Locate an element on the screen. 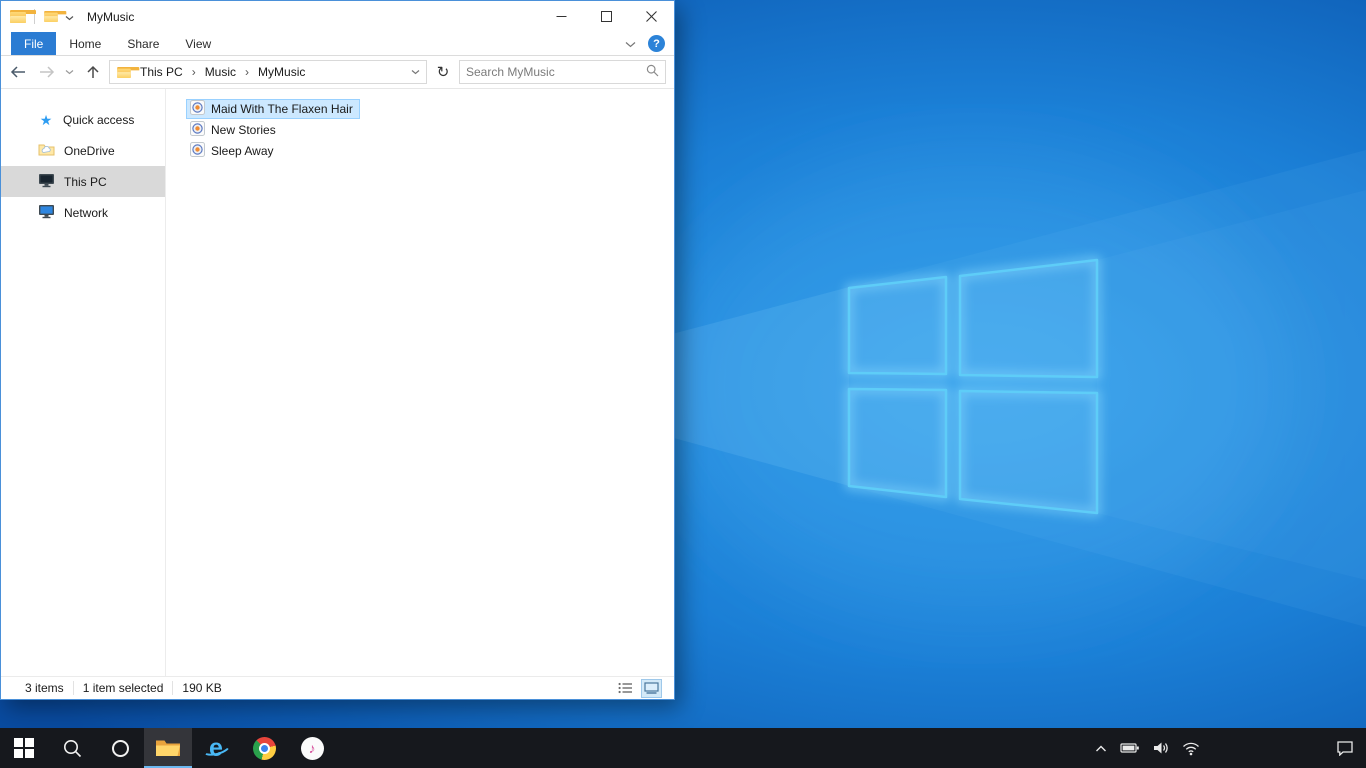 The height and width of the screenshot is (768, 1366). cortana-button is located at coordinates (120, 748).